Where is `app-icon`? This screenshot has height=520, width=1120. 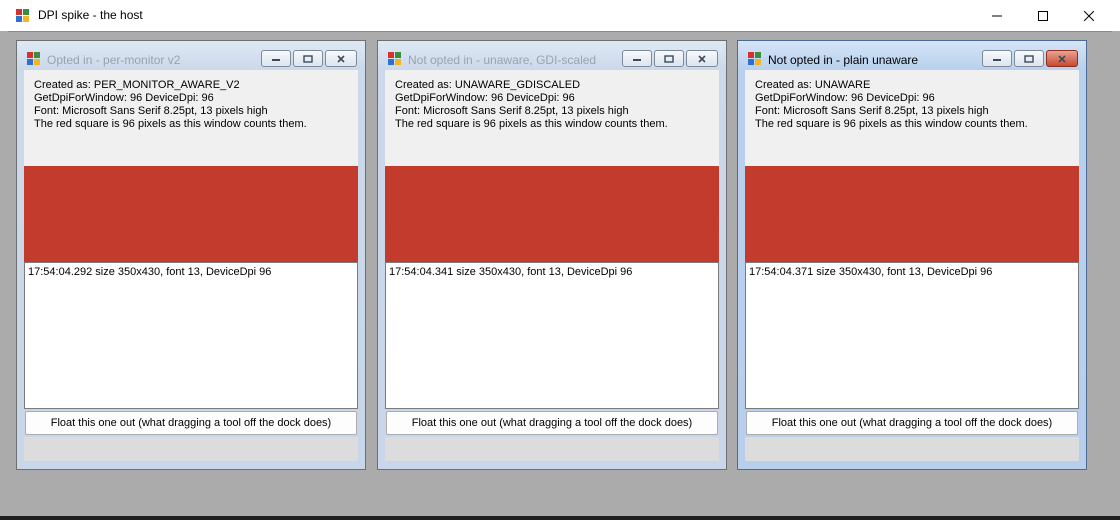 app-icon is located at coordinates (22, 15).